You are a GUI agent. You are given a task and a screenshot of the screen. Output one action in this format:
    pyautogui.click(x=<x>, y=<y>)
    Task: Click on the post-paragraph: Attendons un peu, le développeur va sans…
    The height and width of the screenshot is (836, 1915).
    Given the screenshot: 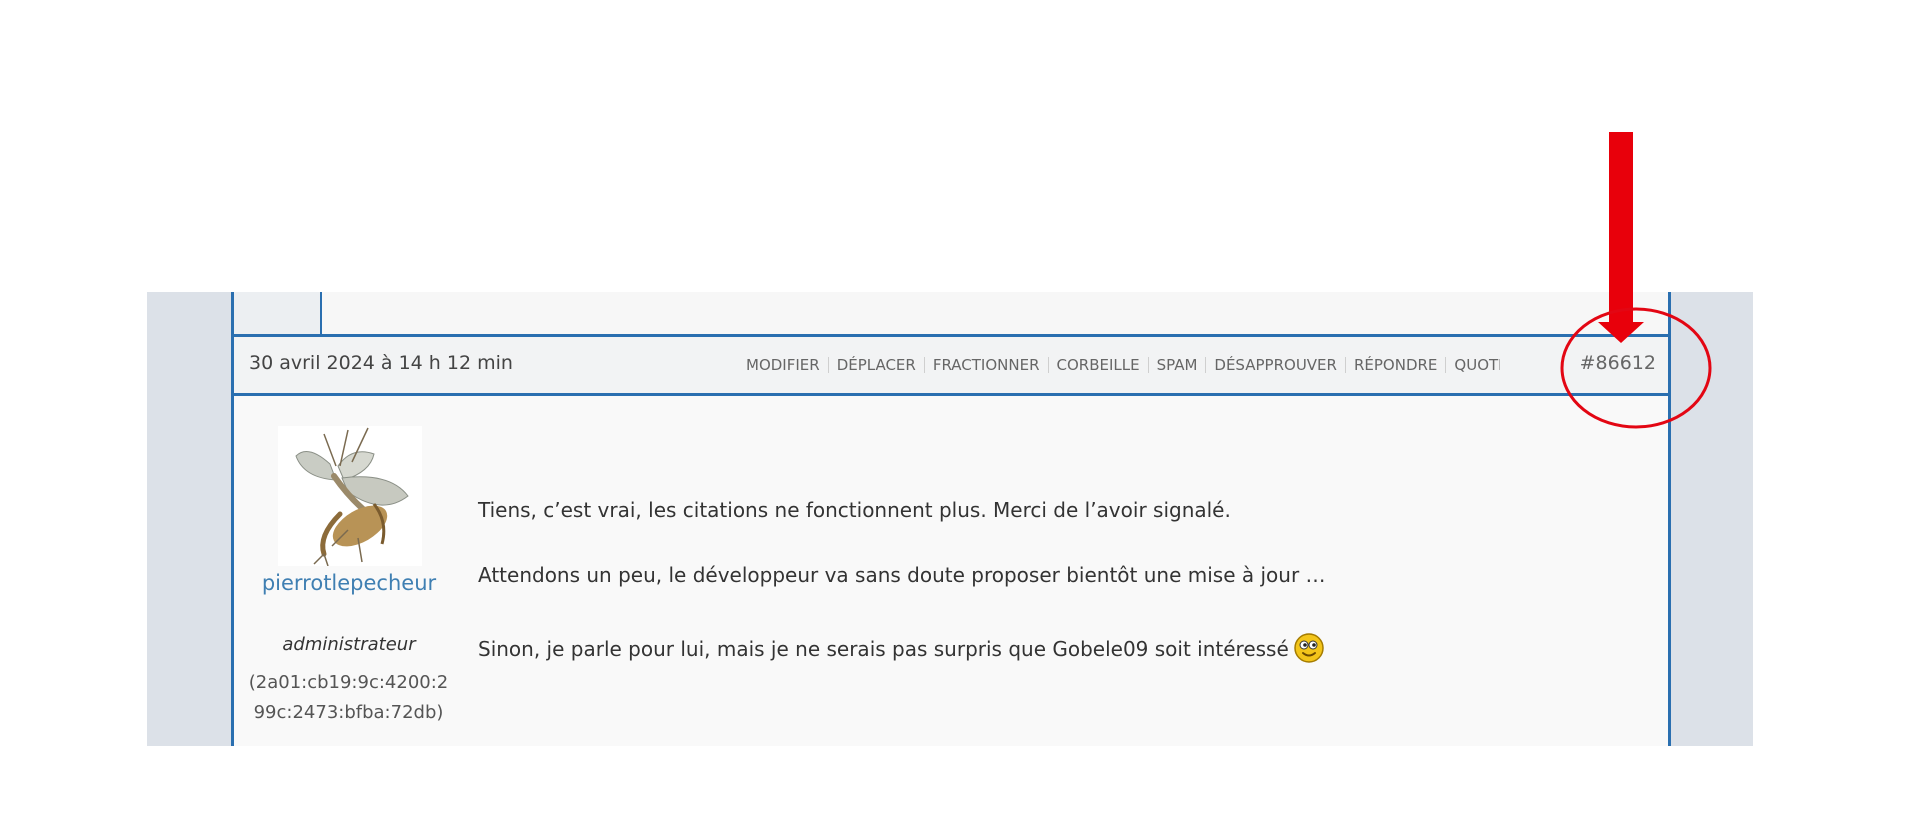 What is the action you would take?
    pyautogui.click(x=902, y=575)
    